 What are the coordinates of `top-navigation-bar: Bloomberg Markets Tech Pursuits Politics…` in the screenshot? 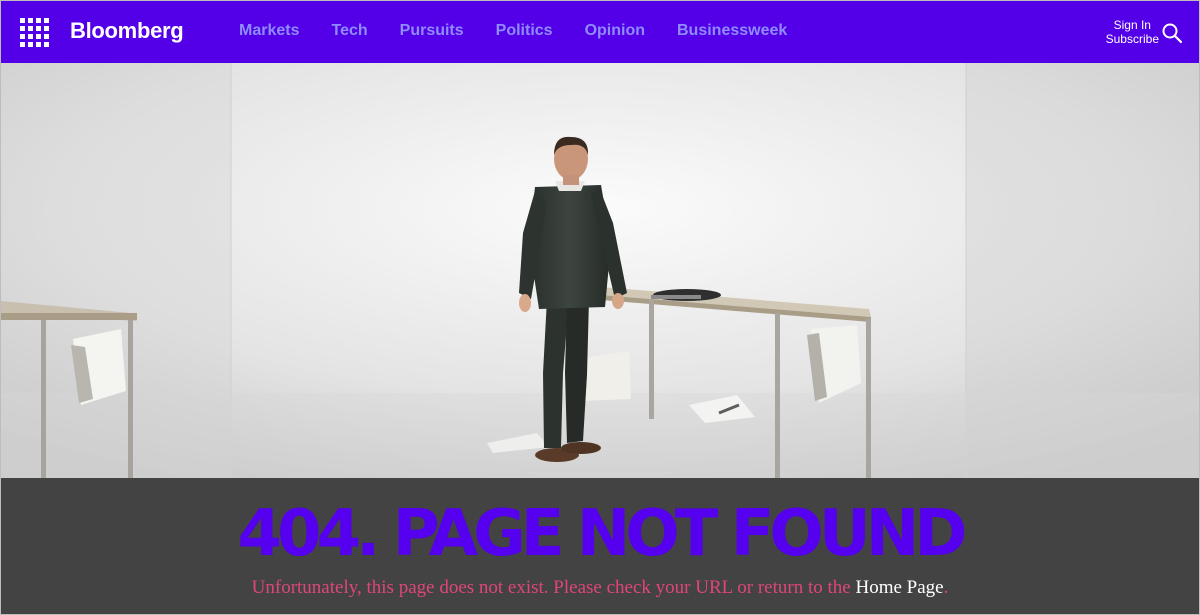 It's located at (600, 32).